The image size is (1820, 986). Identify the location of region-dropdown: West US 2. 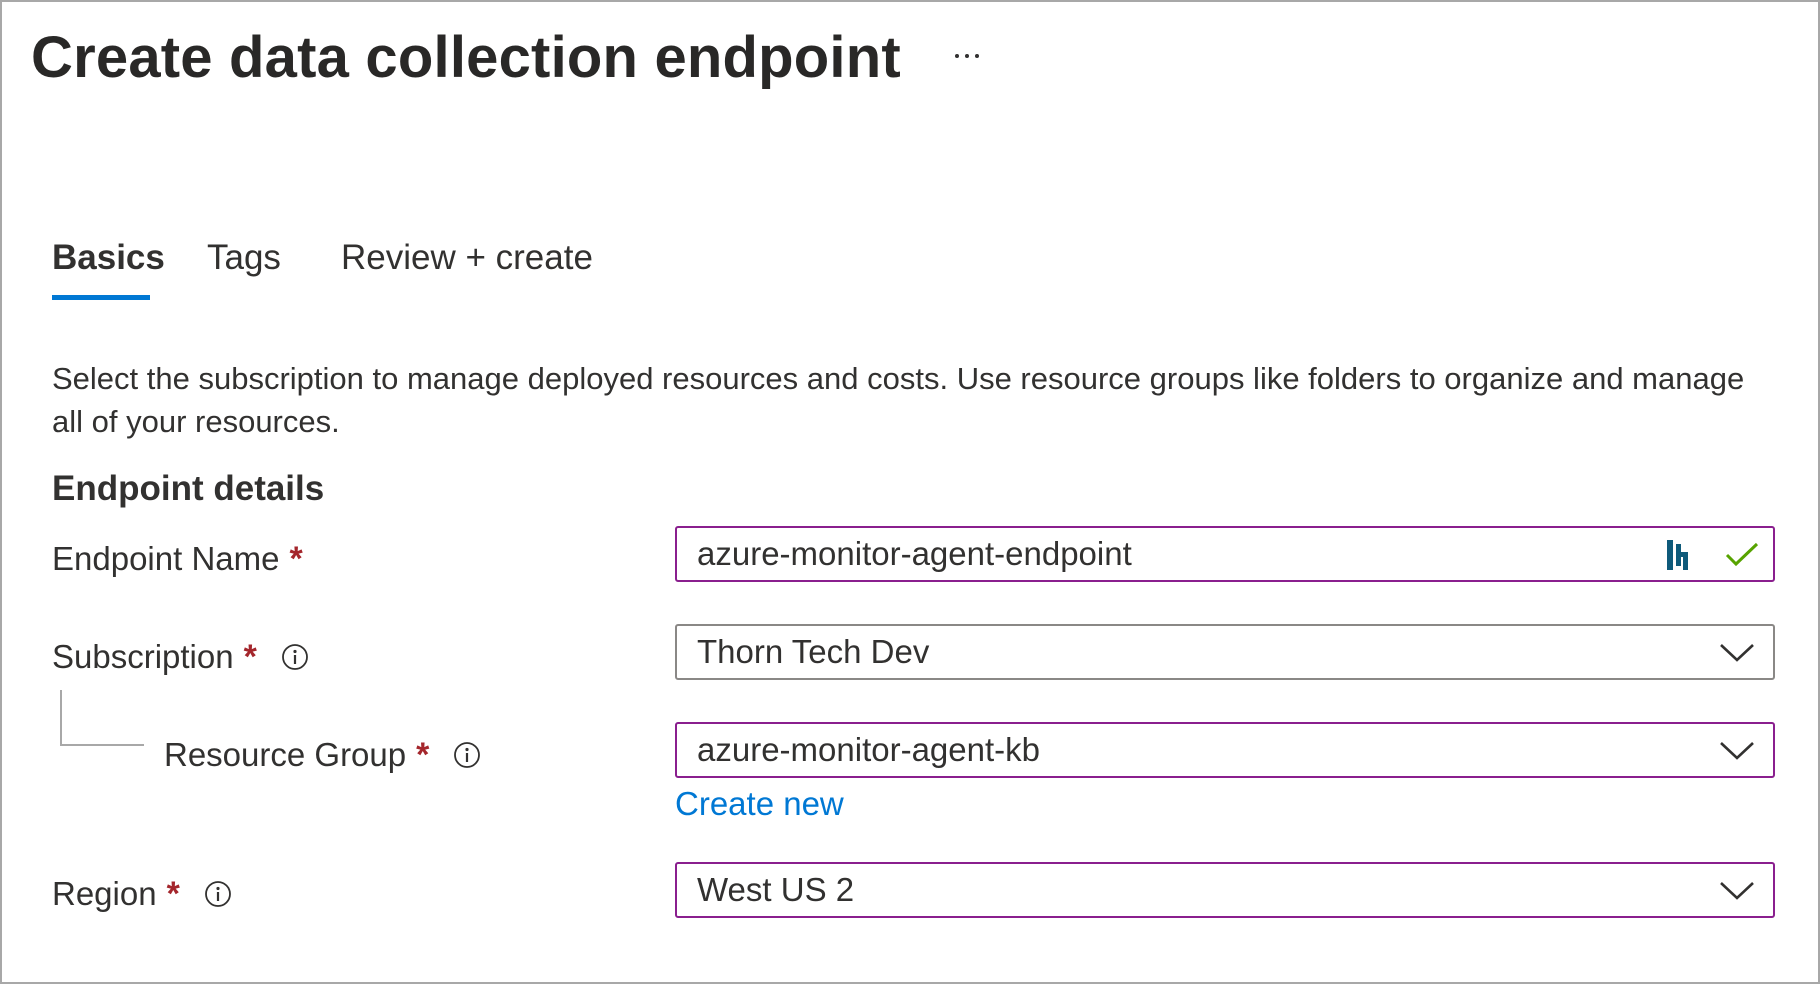
(1225, 890).